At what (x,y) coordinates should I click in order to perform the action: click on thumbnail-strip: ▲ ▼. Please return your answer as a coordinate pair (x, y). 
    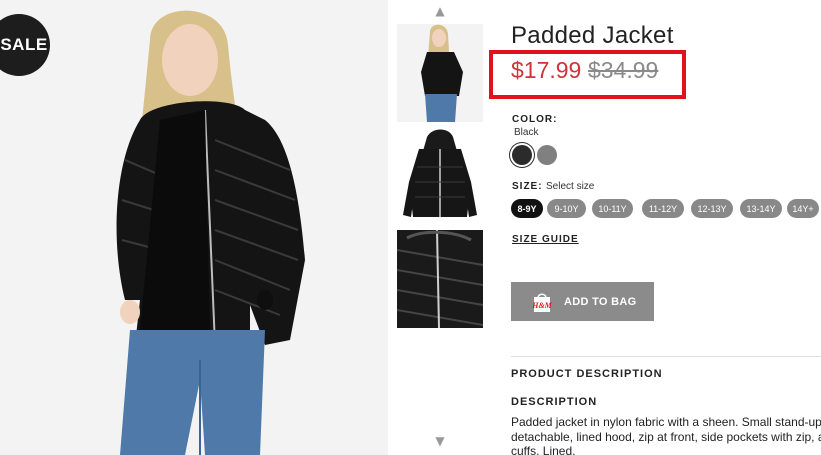
    Looking at the image, I should click on (440, 227).